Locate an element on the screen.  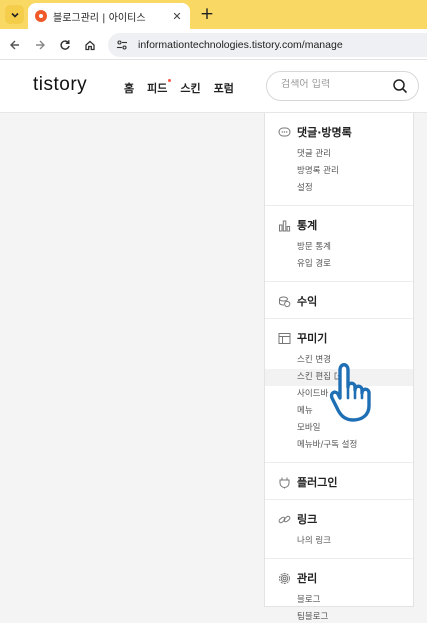
section-head-revenue: 수익 is located at coordinates (339, 301).